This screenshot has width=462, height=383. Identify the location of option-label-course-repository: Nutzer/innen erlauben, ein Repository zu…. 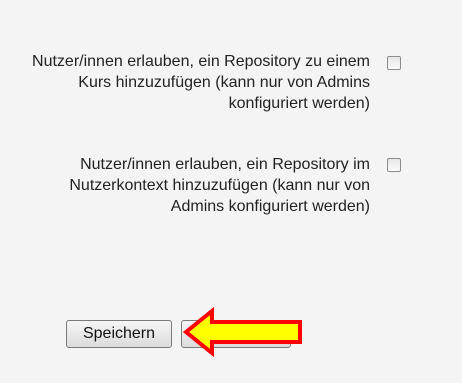
(201, 82).